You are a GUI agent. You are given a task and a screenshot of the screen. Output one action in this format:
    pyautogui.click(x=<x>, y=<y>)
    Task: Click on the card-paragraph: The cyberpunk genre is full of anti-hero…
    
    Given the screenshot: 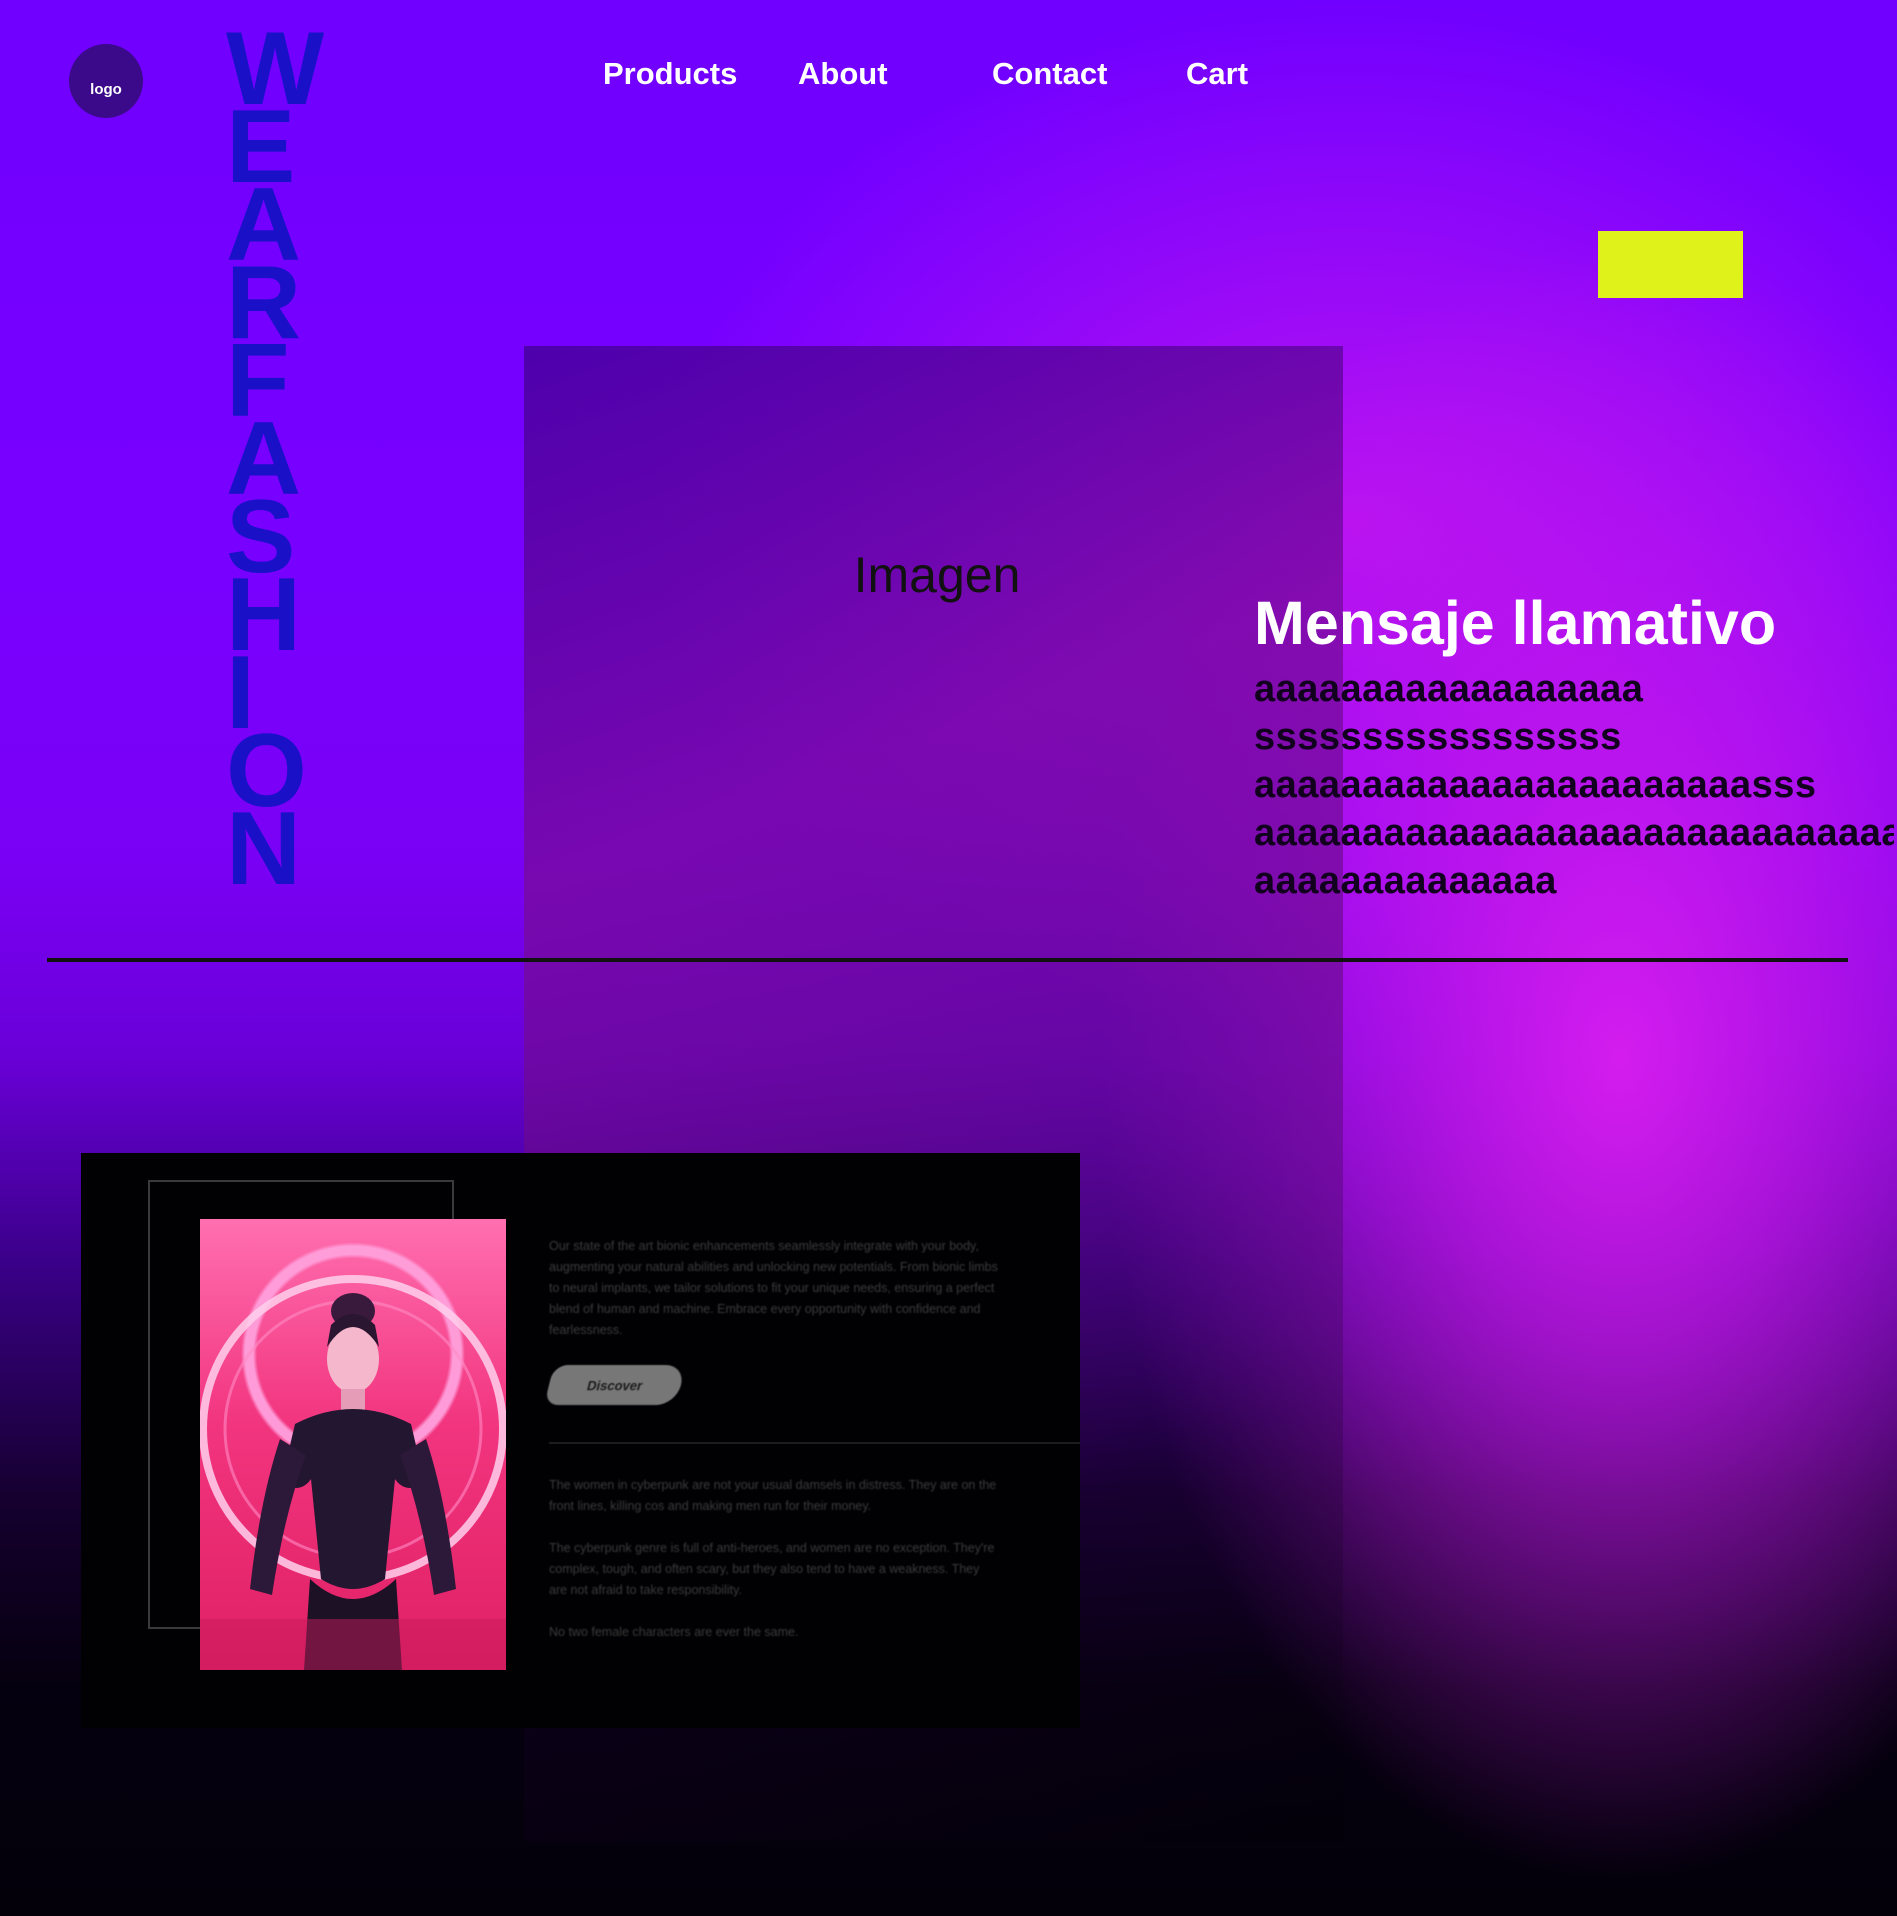 What is the action you would take?
    pyautogui.click(x=774, y=1569)
    